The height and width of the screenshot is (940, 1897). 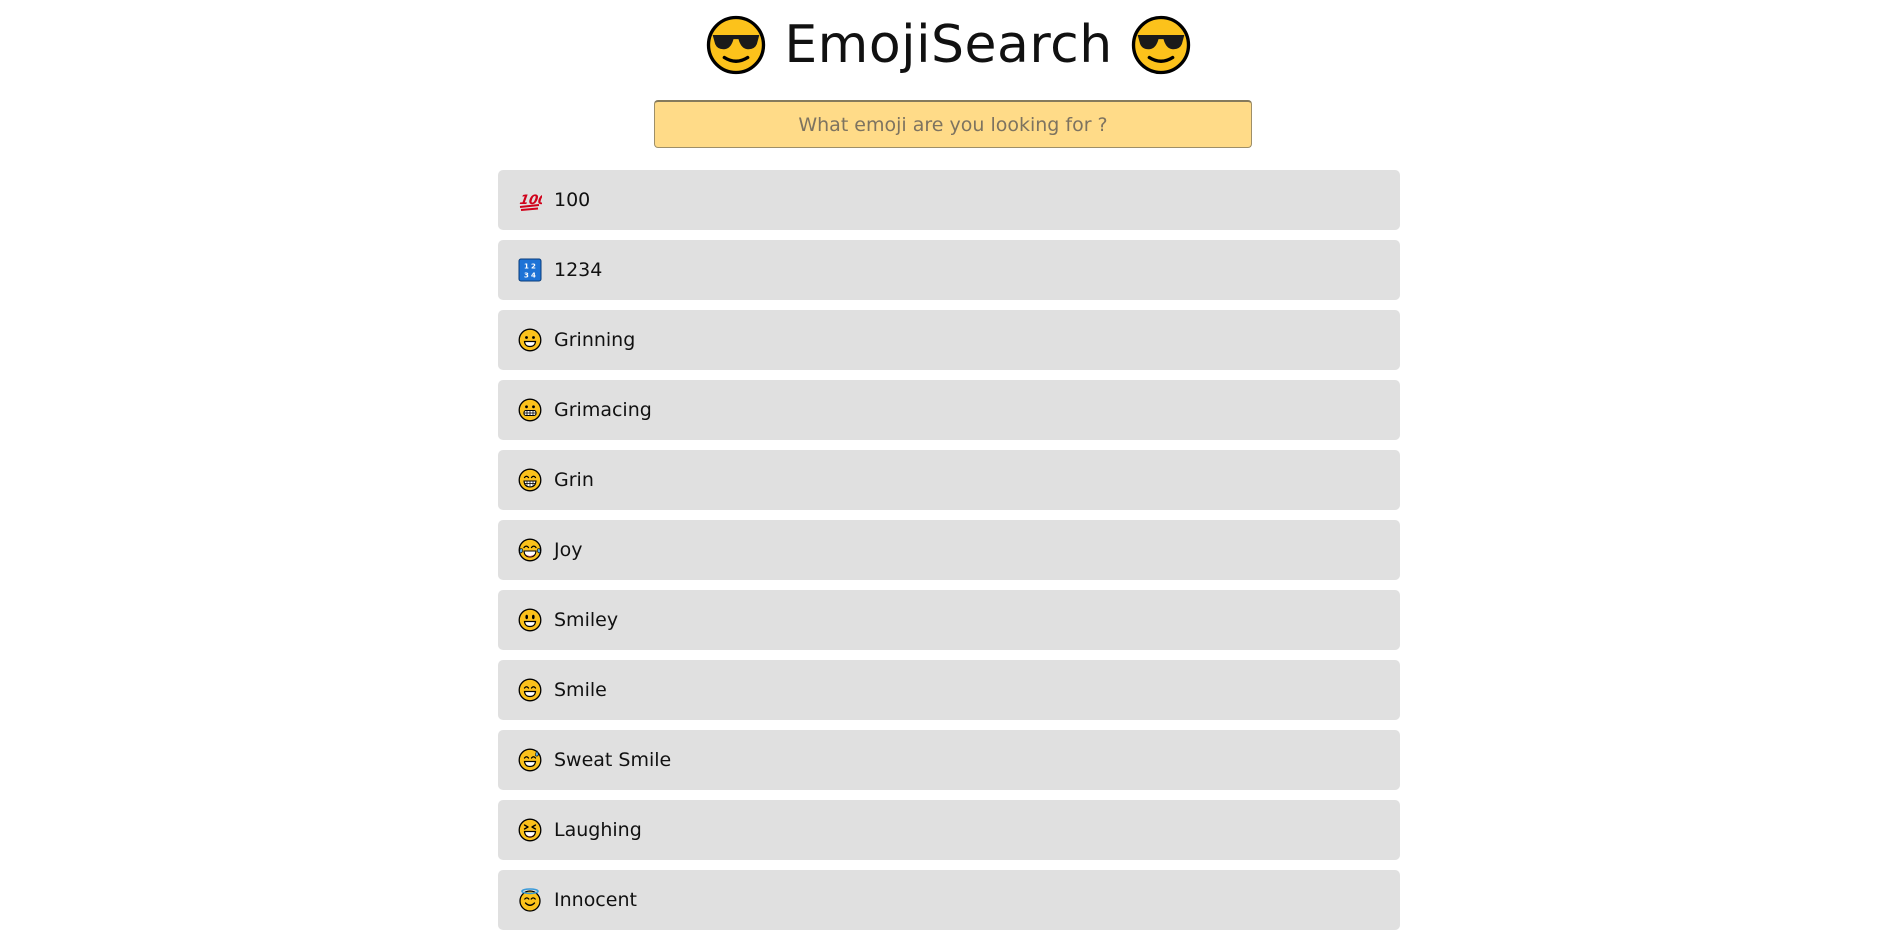 I want to click on emoji-result-label: Smile, so click(x=580, y=690).